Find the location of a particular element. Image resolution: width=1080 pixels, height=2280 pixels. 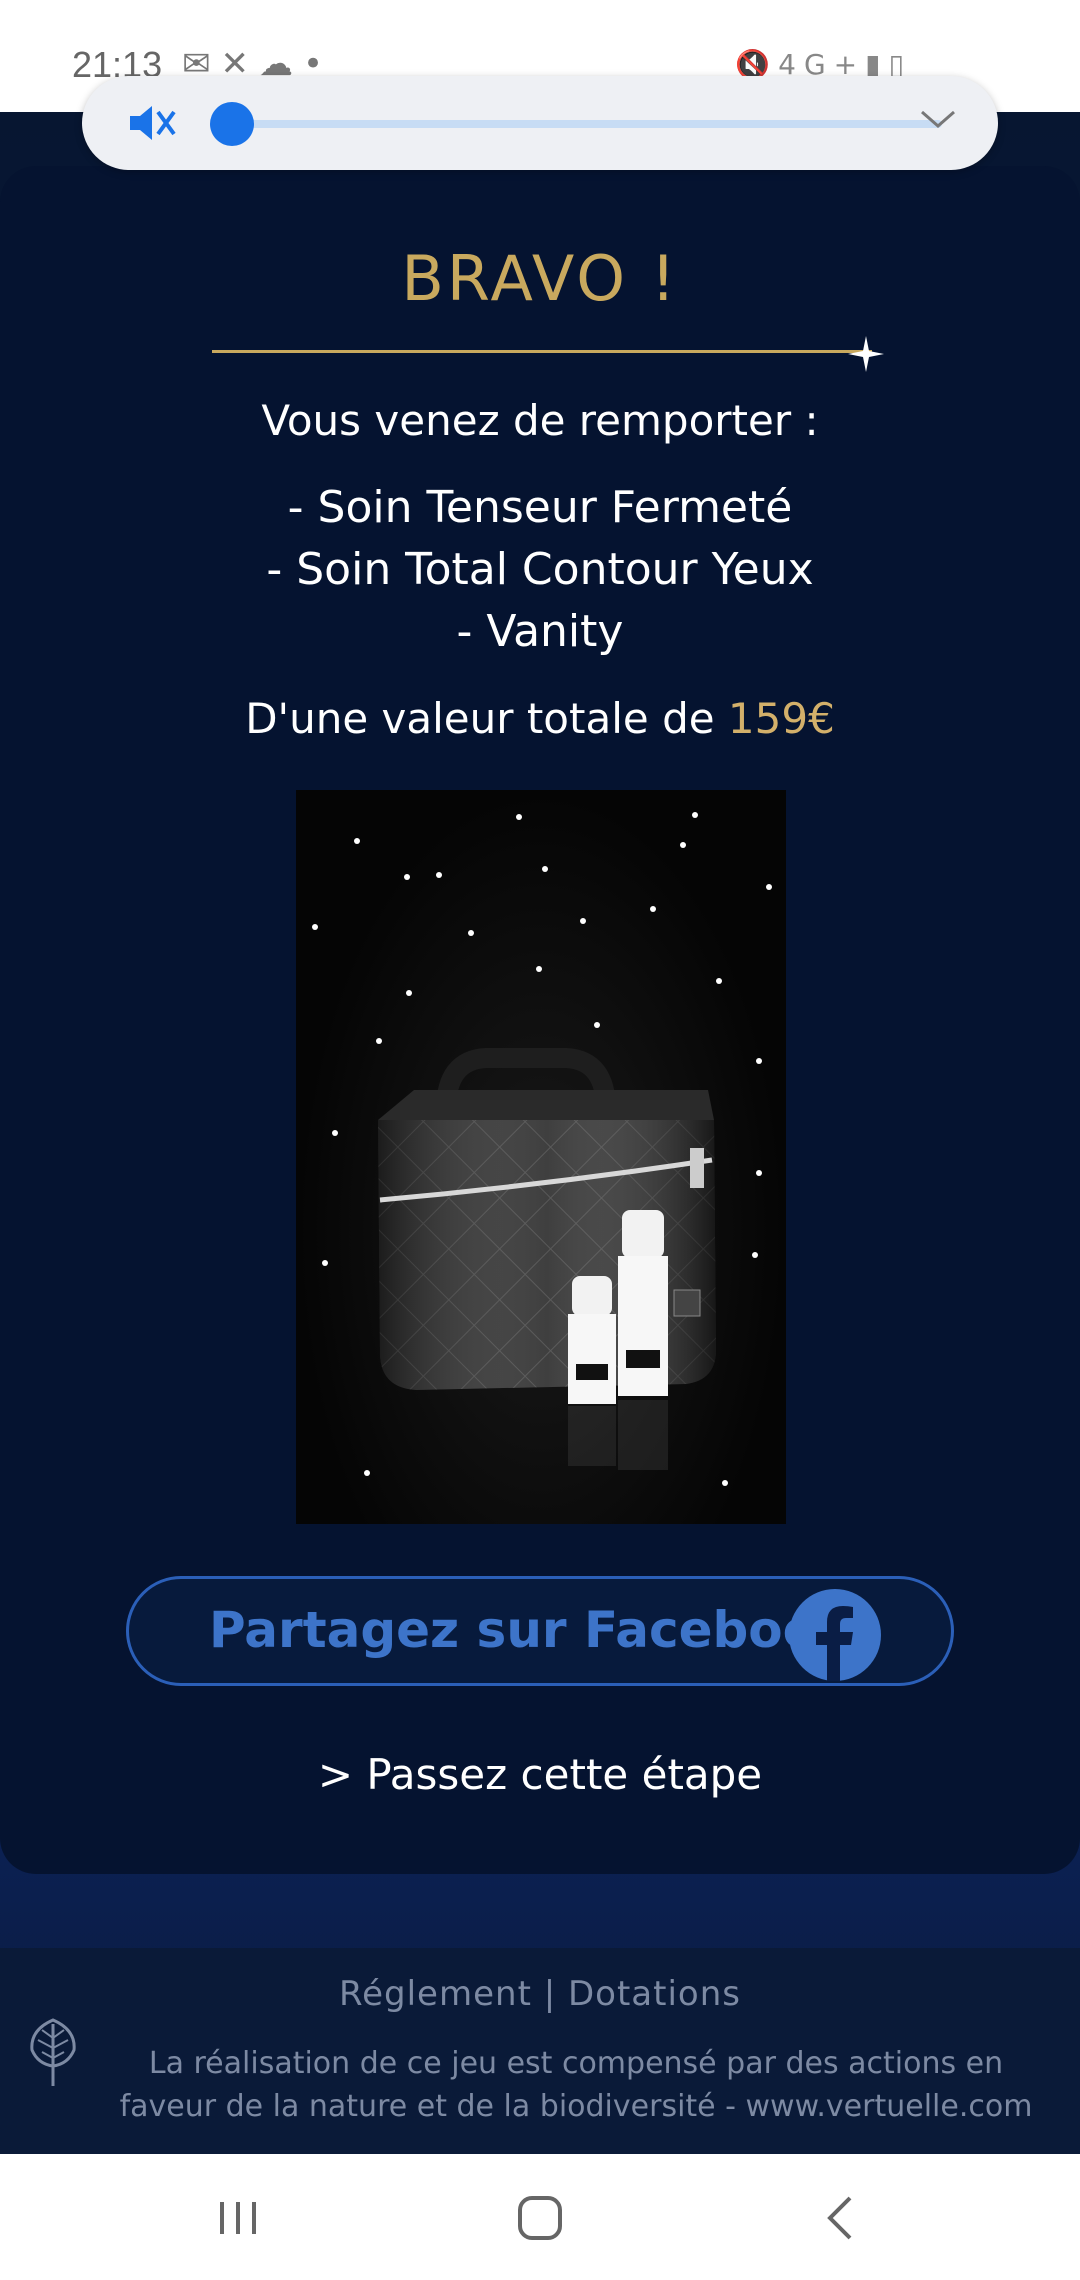

total-value-amount: 159€ is located at coordinates (781, 718).